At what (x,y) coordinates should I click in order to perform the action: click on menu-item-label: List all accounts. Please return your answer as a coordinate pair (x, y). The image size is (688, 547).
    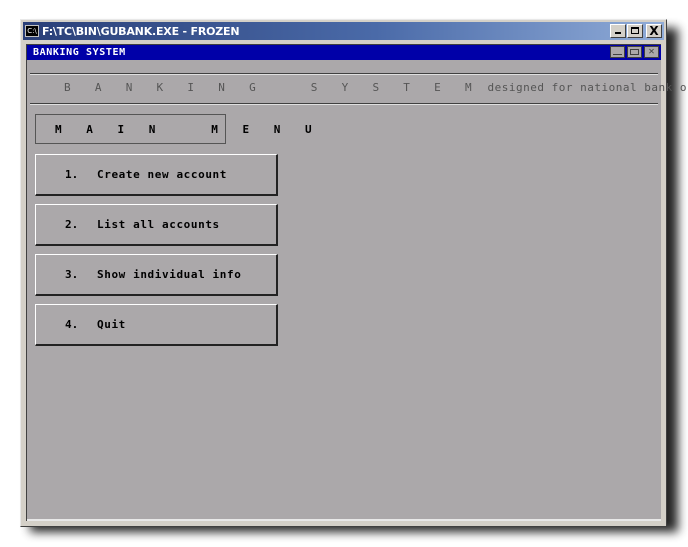
    Looking at the image, I should click on (158, 224).